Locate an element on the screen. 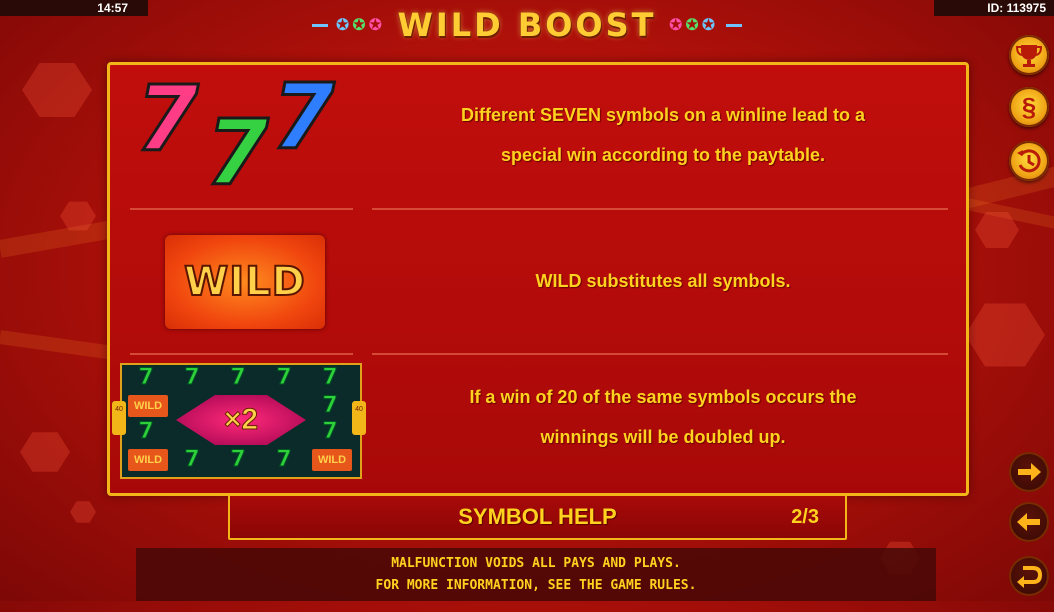 This screenshot has height=612, width=1054. trophy-icon is located at coordinates (1029, 56).